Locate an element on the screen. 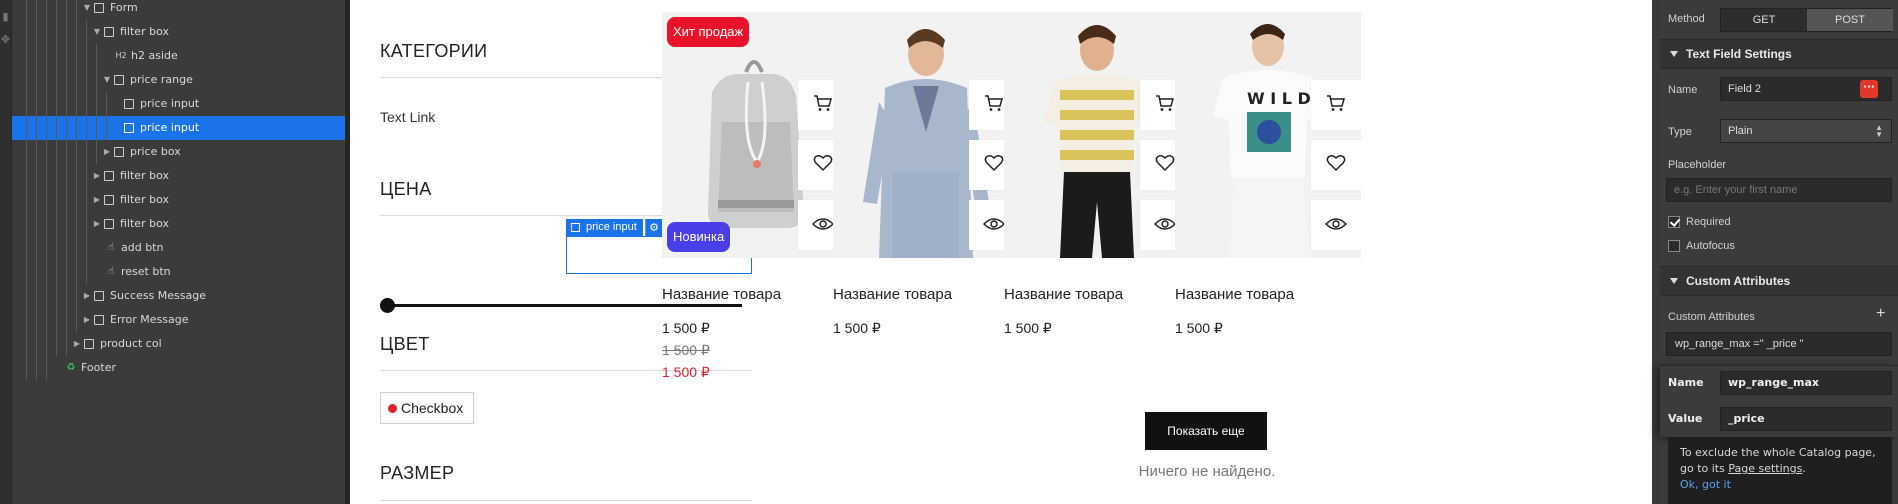  select-arrows-icon: ▲ ▼ is located at coordinates (1879, 131).